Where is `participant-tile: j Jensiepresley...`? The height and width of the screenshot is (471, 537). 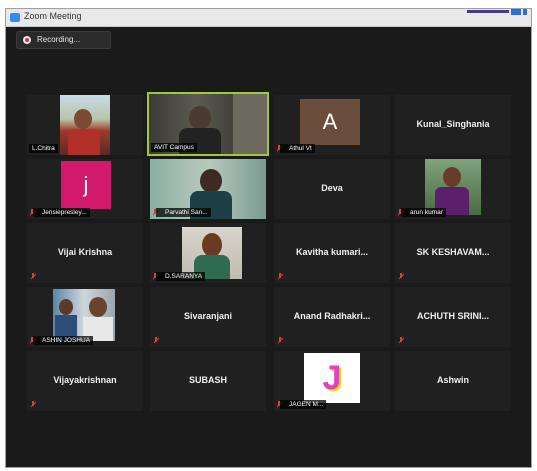
participant-tile: j Jensiepresley... is located at coordinates (85, 189).